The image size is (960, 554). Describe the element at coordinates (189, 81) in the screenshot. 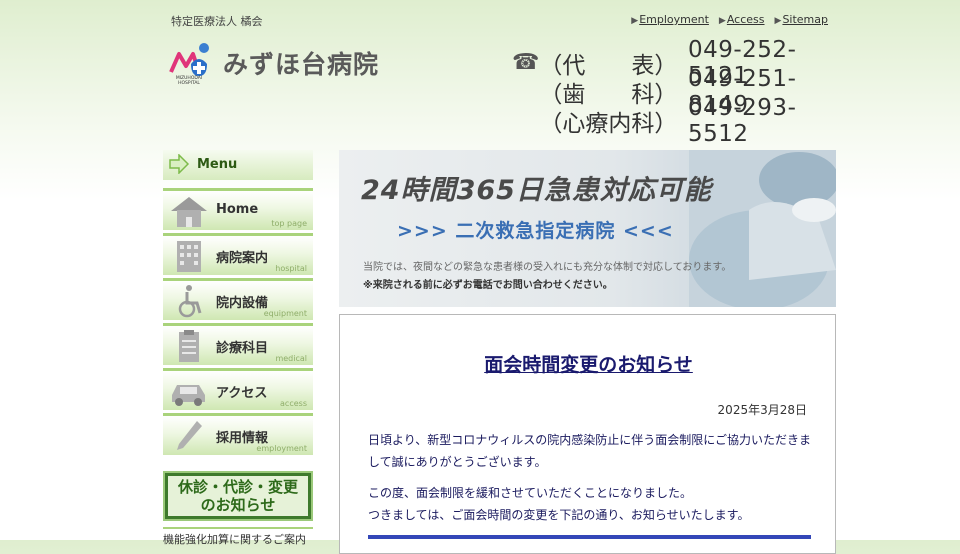

I see `logo-subtext: MIZUHODAI HOSPITAL` at that location.